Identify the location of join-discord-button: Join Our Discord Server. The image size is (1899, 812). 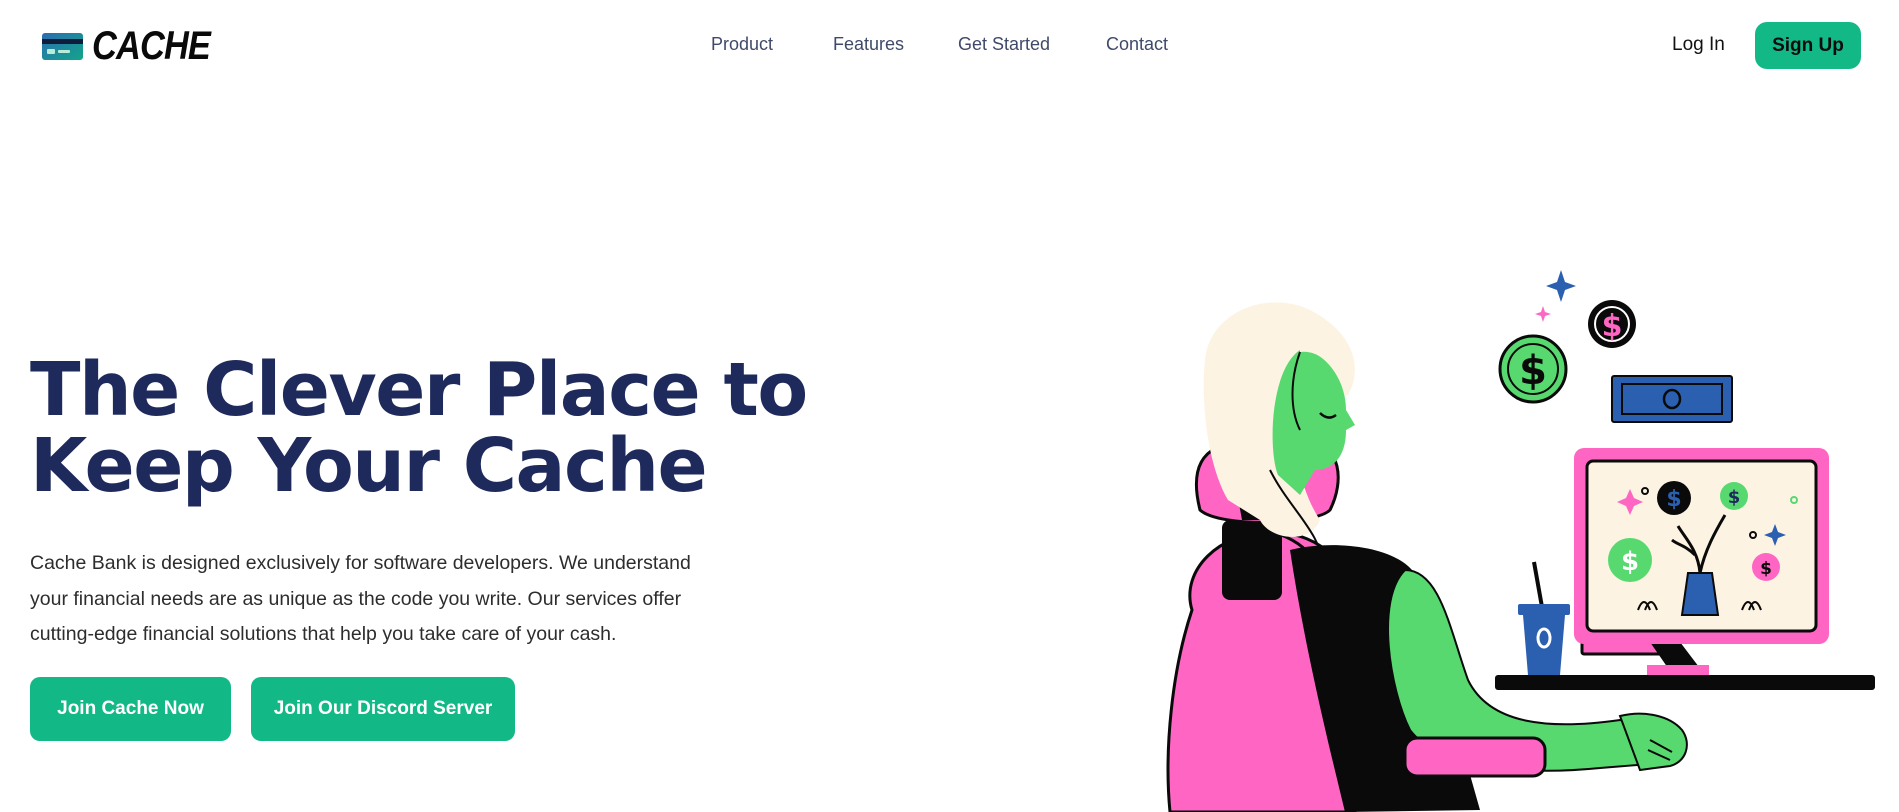
(383, 709).